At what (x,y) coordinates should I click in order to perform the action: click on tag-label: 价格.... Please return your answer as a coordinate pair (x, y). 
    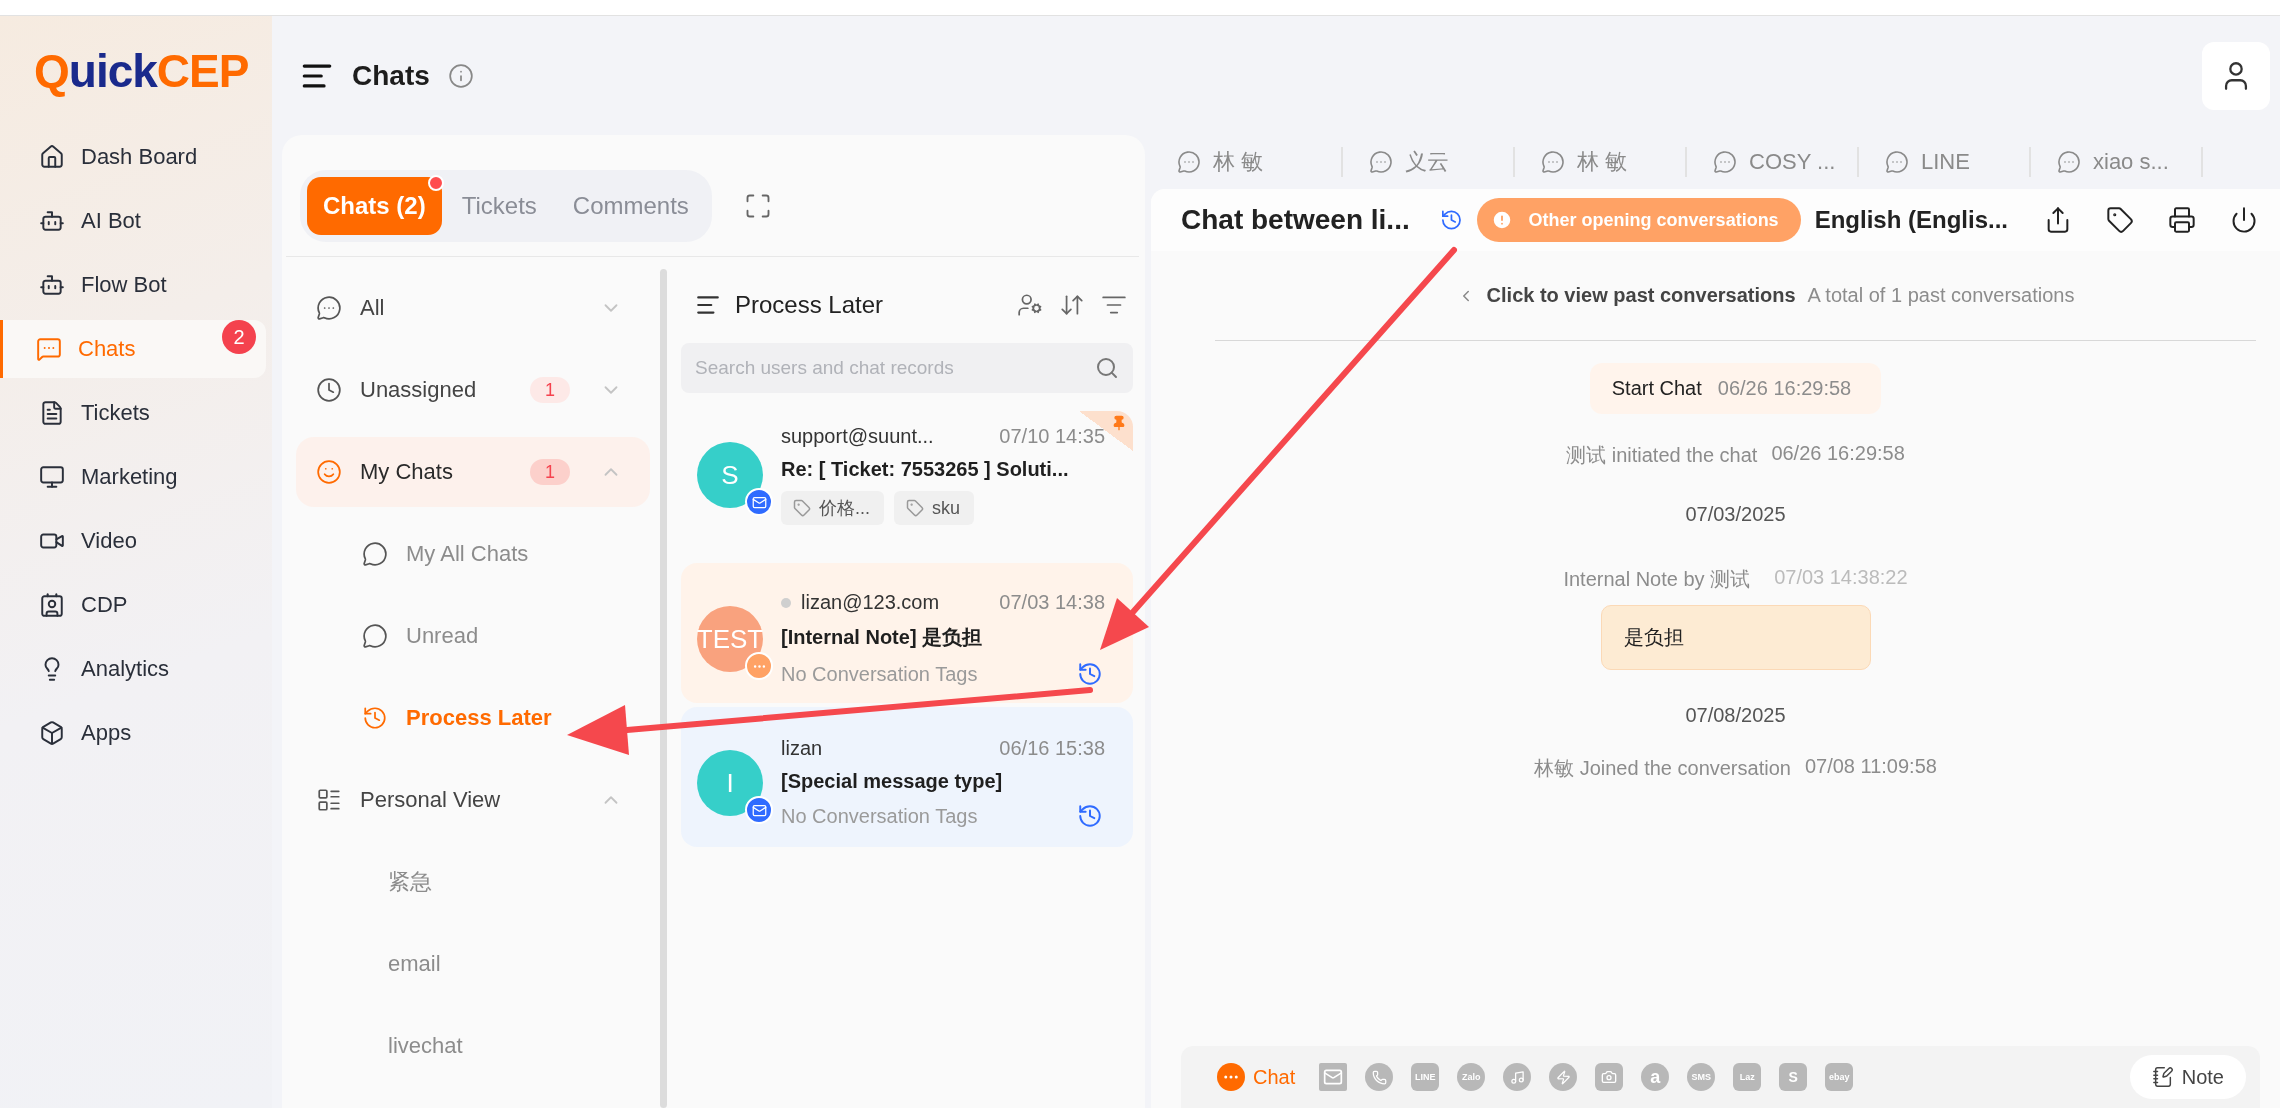
    Looking at the image, I should click on (844, 508).